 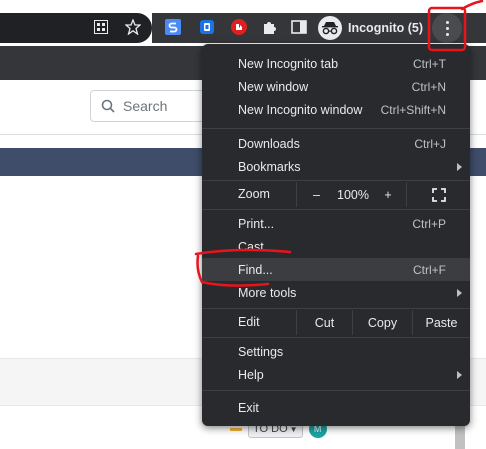 I want to click on zoom-in-label: +, so click(x=388, y=194).